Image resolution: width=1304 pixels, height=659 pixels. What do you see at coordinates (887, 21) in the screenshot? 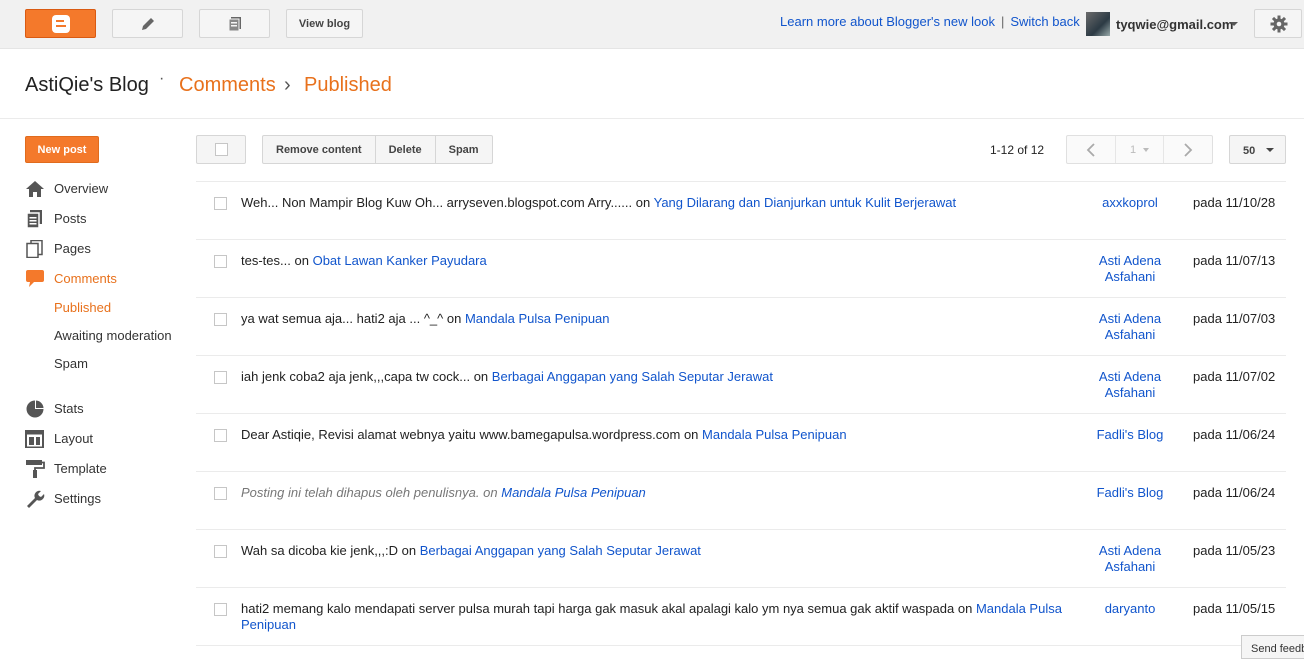
I see `learn-more-link: Learn more about Blogger's new look` at bounding box center [887, 21].